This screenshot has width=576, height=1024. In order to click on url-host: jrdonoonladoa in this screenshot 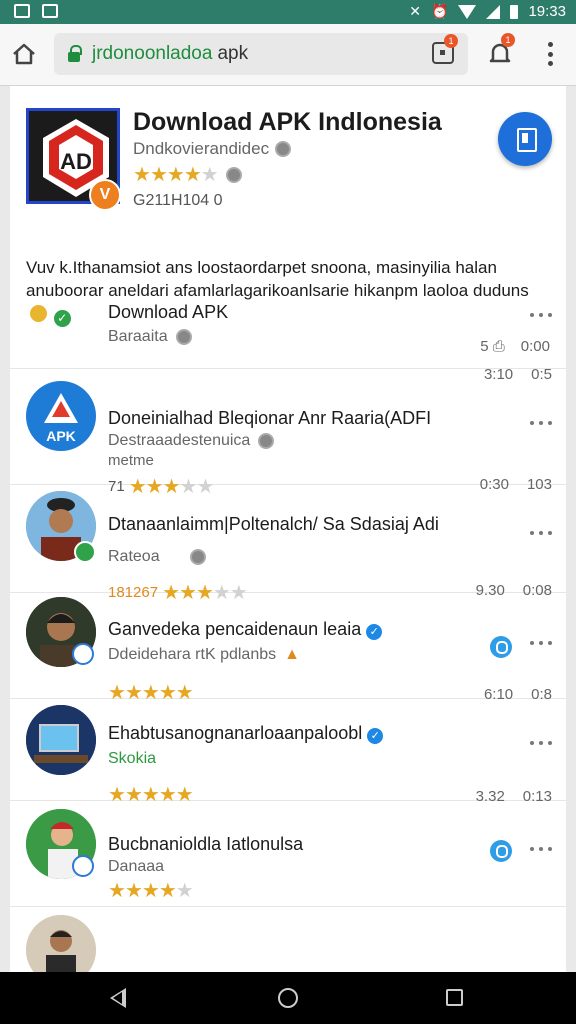, I will do `click(152, 53)`.